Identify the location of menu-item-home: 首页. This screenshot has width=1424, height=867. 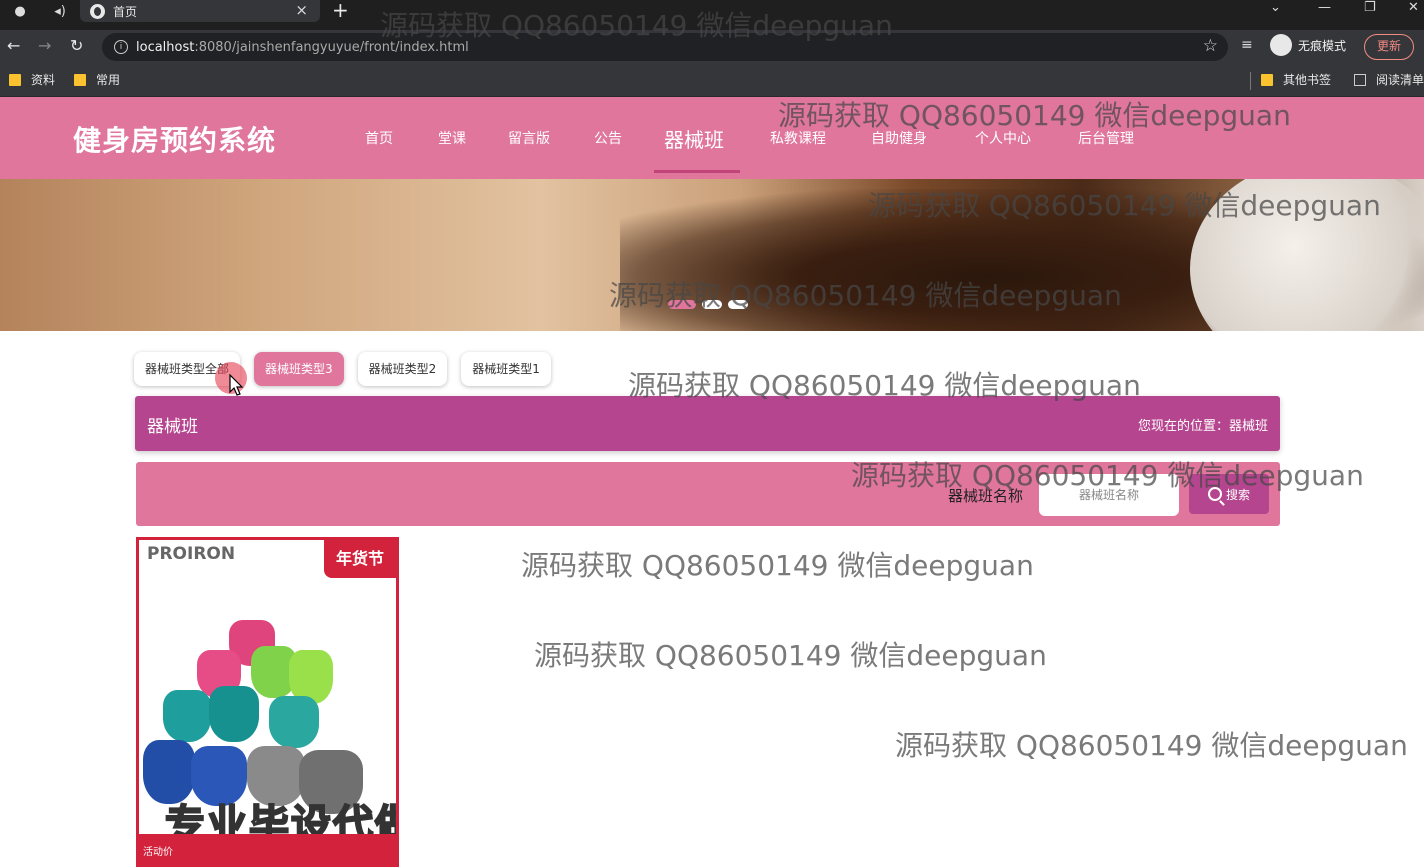
(379, 138).